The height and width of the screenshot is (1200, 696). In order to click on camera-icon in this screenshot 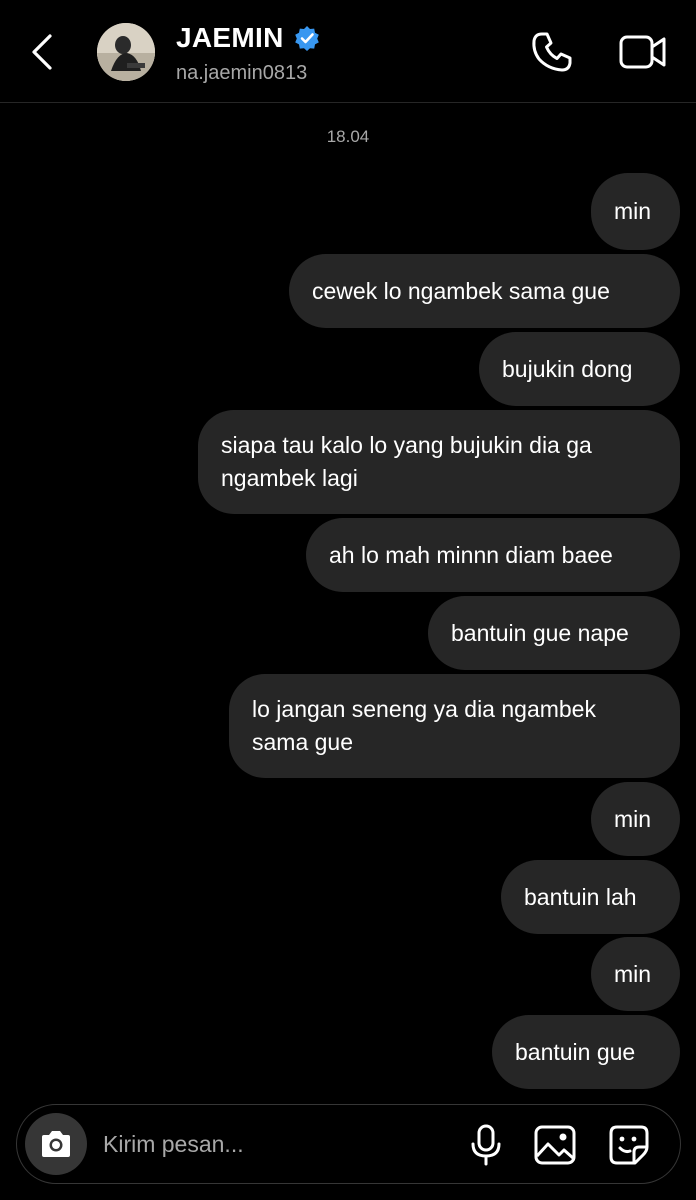, I will do `click(56, 1144)`.